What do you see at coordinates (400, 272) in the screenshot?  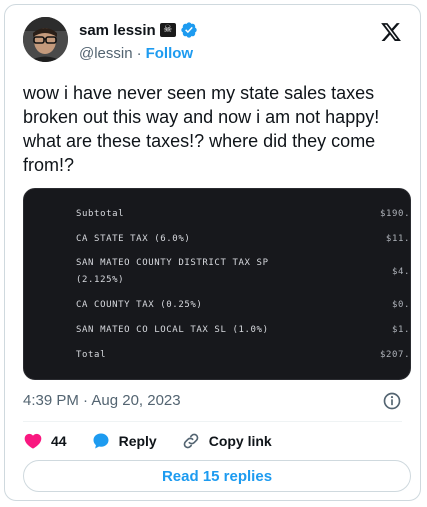 I see `receipt-row-amount: $4.` at bounding box center [400, 272].